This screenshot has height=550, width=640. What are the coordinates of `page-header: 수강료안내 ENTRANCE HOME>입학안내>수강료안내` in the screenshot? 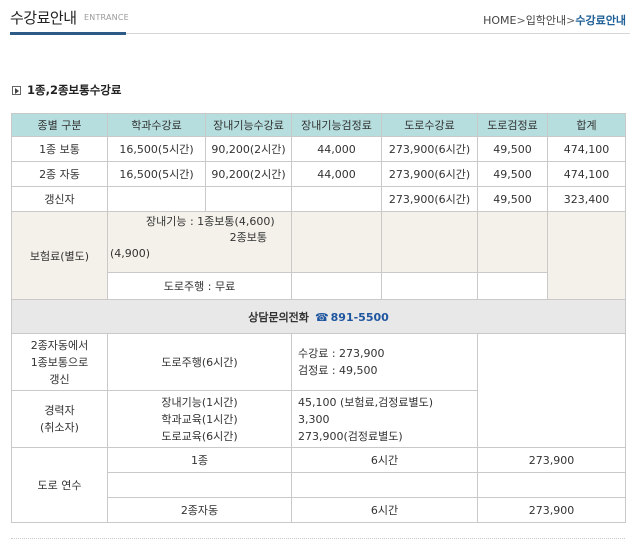 It's located at (320, 18).